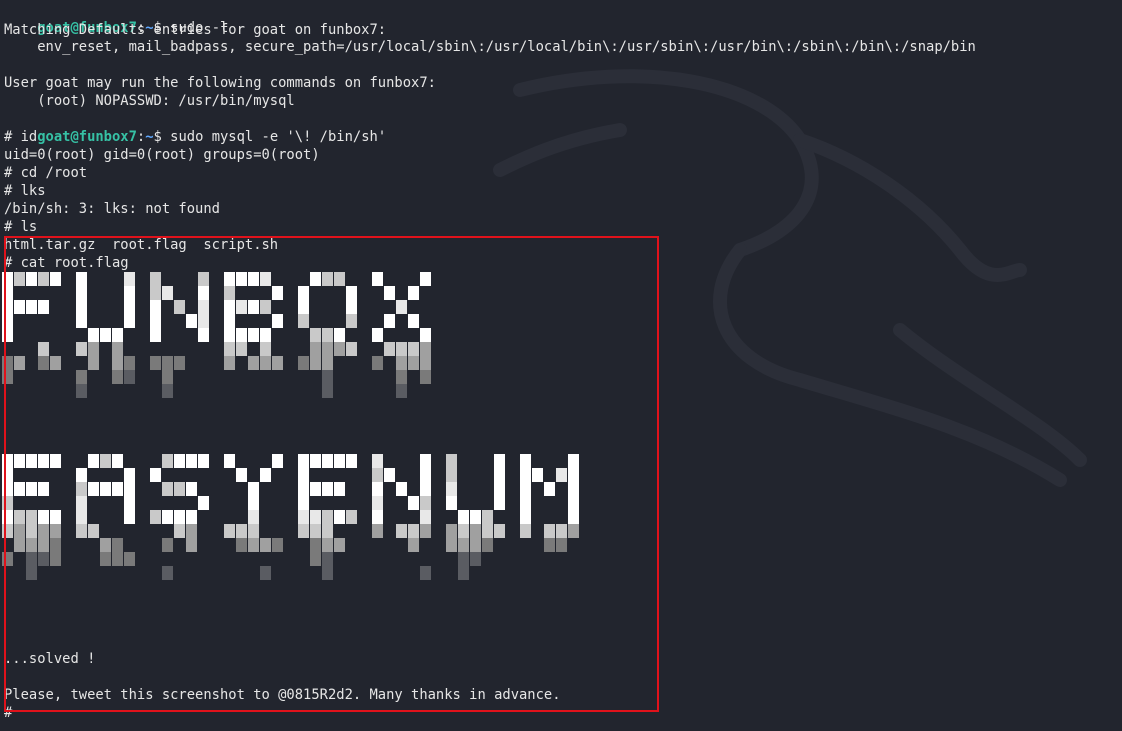 This screenshot has height=731, width=1122. What do you see at coordinates (162, 155) in the screenshot?
I see `terminal-output-line: uid=0(root) gid=0(root) groups=0(root)` at bounding box center [162, 155].